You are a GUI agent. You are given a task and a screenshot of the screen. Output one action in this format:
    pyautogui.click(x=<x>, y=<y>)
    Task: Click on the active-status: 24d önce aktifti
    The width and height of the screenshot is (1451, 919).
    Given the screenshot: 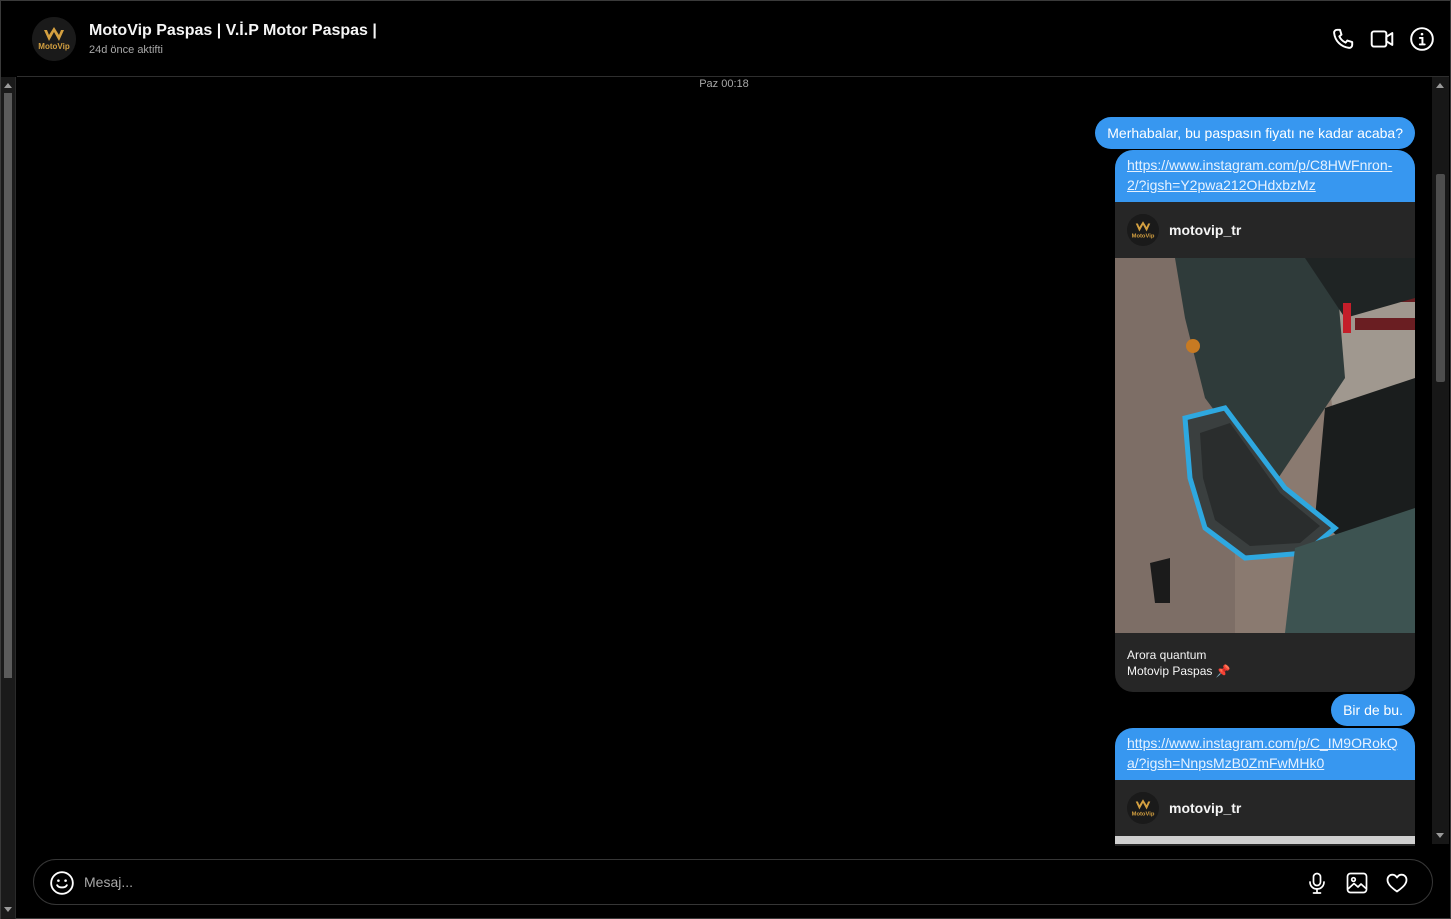 What is the action you would take?
    pyautogui.click(x=126, y=50)
    